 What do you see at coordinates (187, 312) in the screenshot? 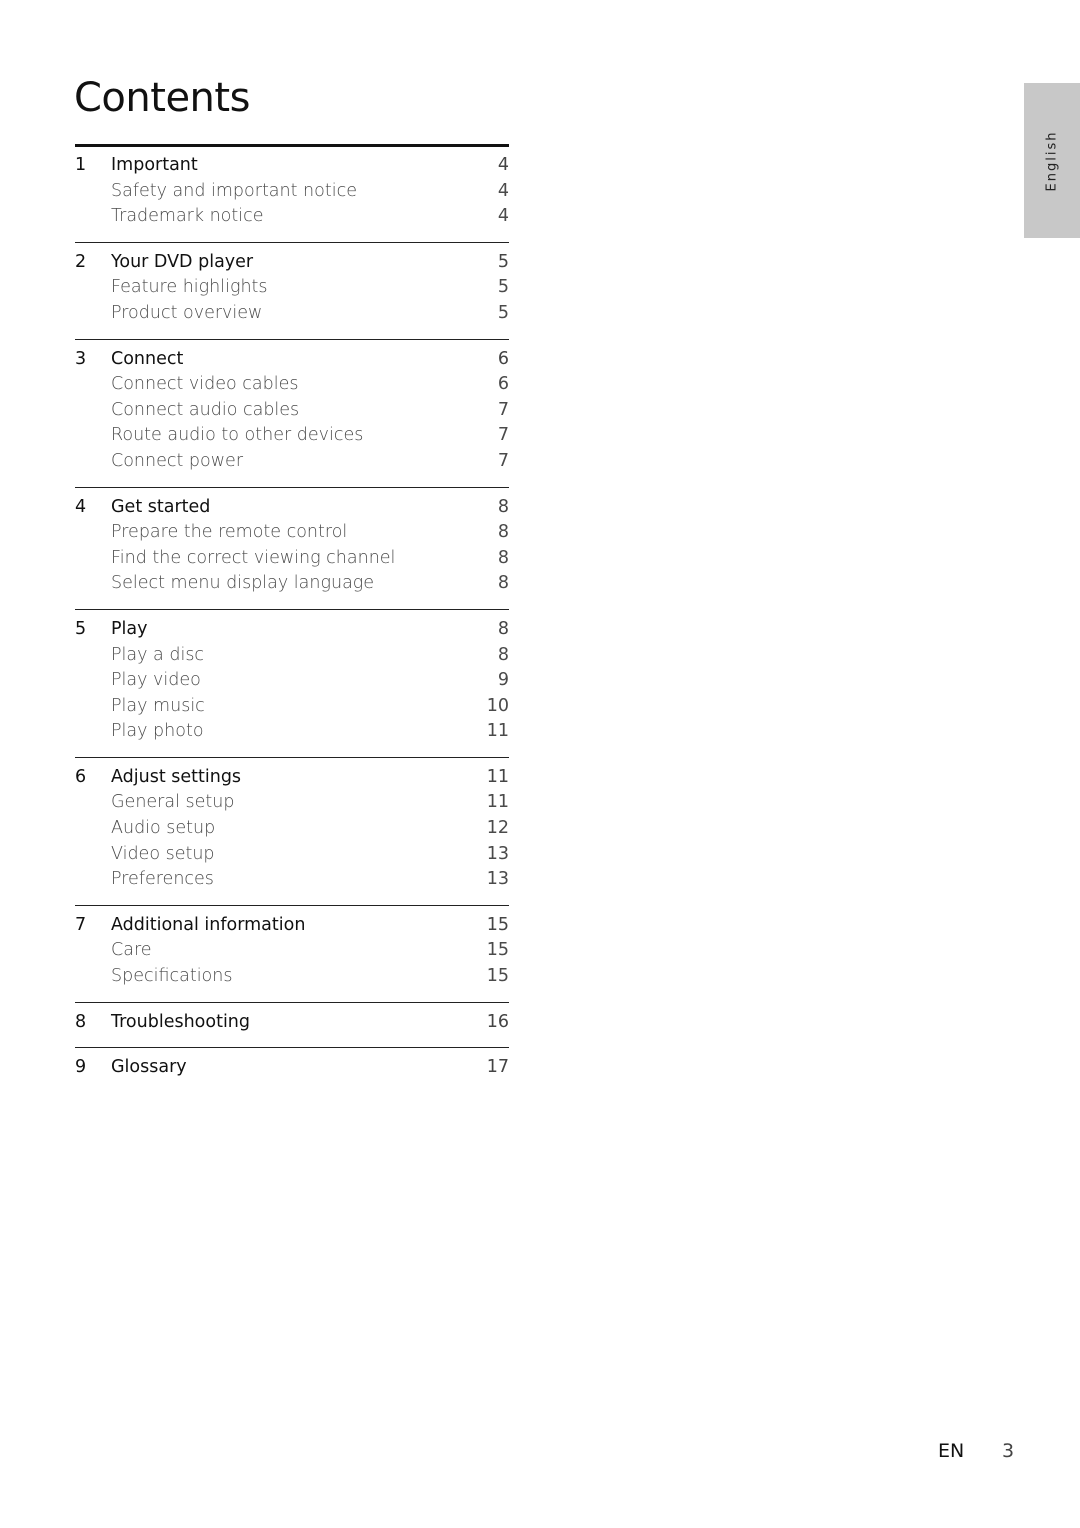
I see `subentry-title: Product overview` at bounding box center [187, 312].